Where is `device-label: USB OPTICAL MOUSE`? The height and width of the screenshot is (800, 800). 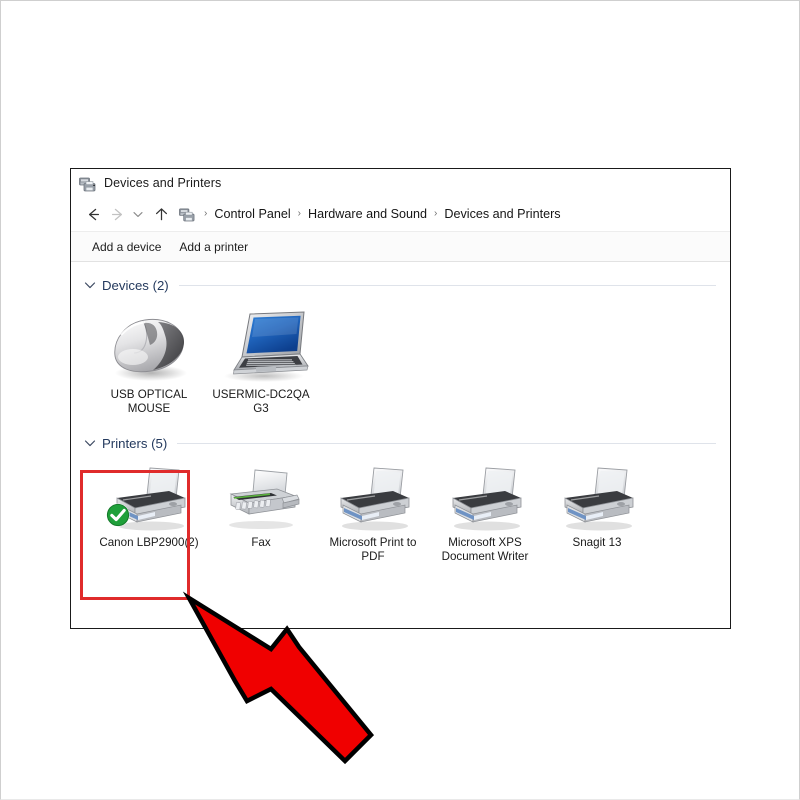
device-label: USB OPTICAL MOUSE is located at coordinates (149, 401).